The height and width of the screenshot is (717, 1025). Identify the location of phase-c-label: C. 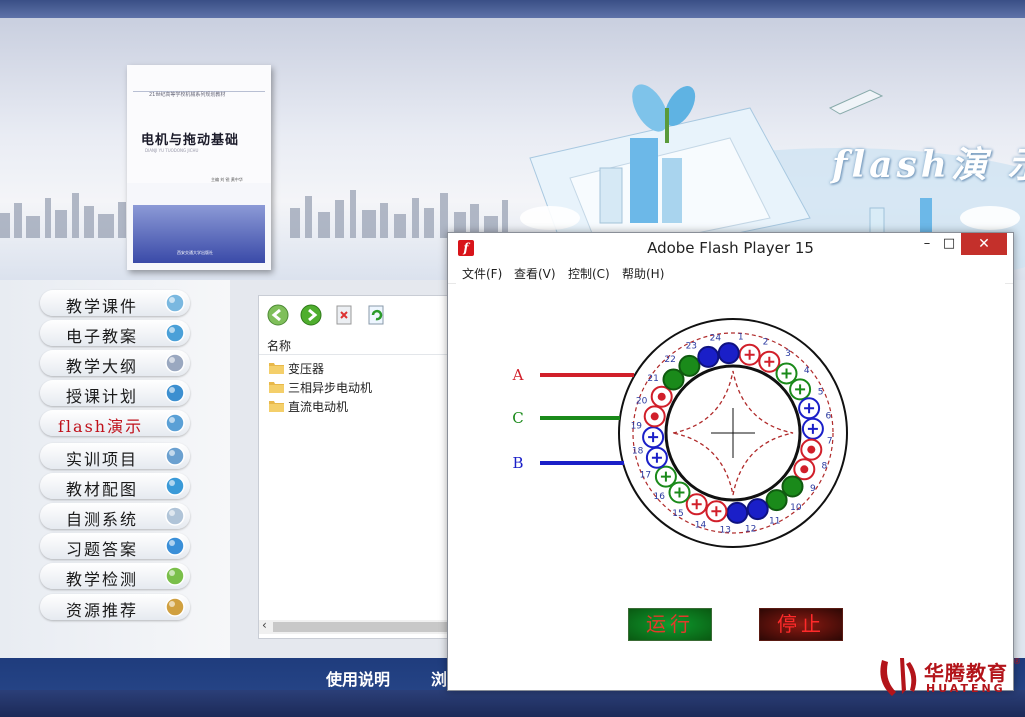
(517, 418).